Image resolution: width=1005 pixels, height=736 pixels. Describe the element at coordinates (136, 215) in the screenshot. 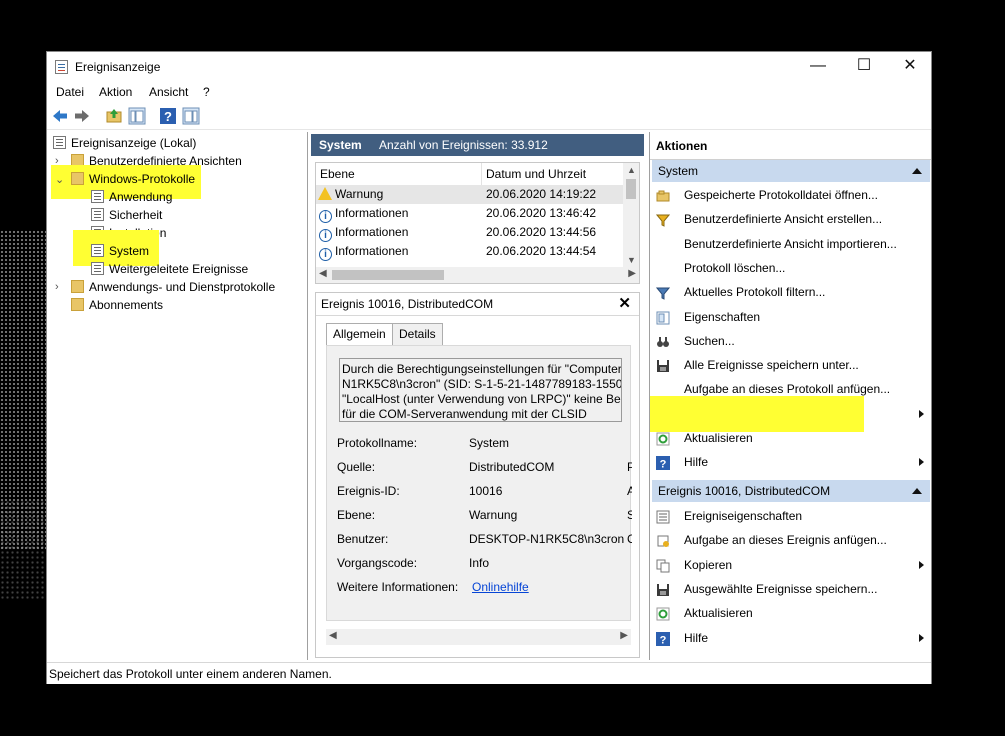

I see `tree-item-label: Sicherheit` at that location.